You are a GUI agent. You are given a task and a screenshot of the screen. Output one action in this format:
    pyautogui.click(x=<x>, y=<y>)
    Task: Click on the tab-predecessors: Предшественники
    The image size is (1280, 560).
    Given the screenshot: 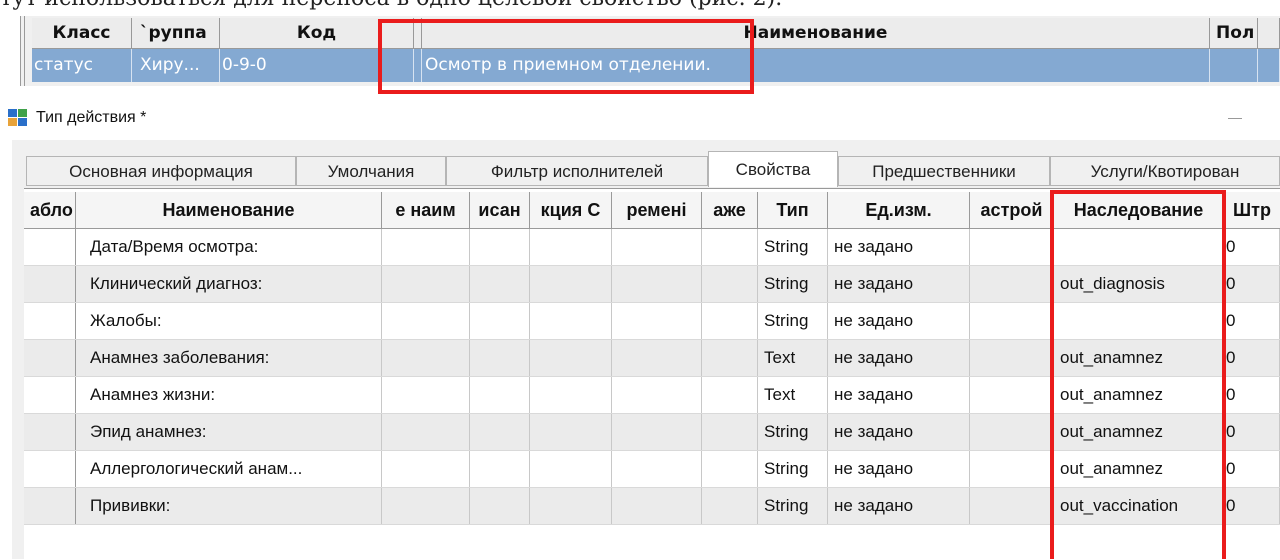 What is the action you would take?
    pyautogui.click(x=944, y=171)
    